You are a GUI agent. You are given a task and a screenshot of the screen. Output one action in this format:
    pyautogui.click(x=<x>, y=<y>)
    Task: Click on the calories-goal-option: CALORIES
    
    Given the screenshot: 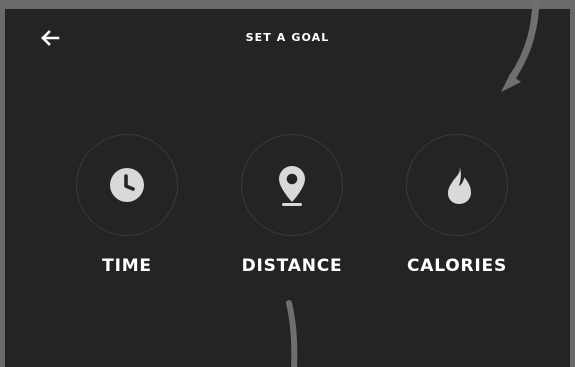 What is the action you would take?
    pyautogui.click(x=457, y=204)
    